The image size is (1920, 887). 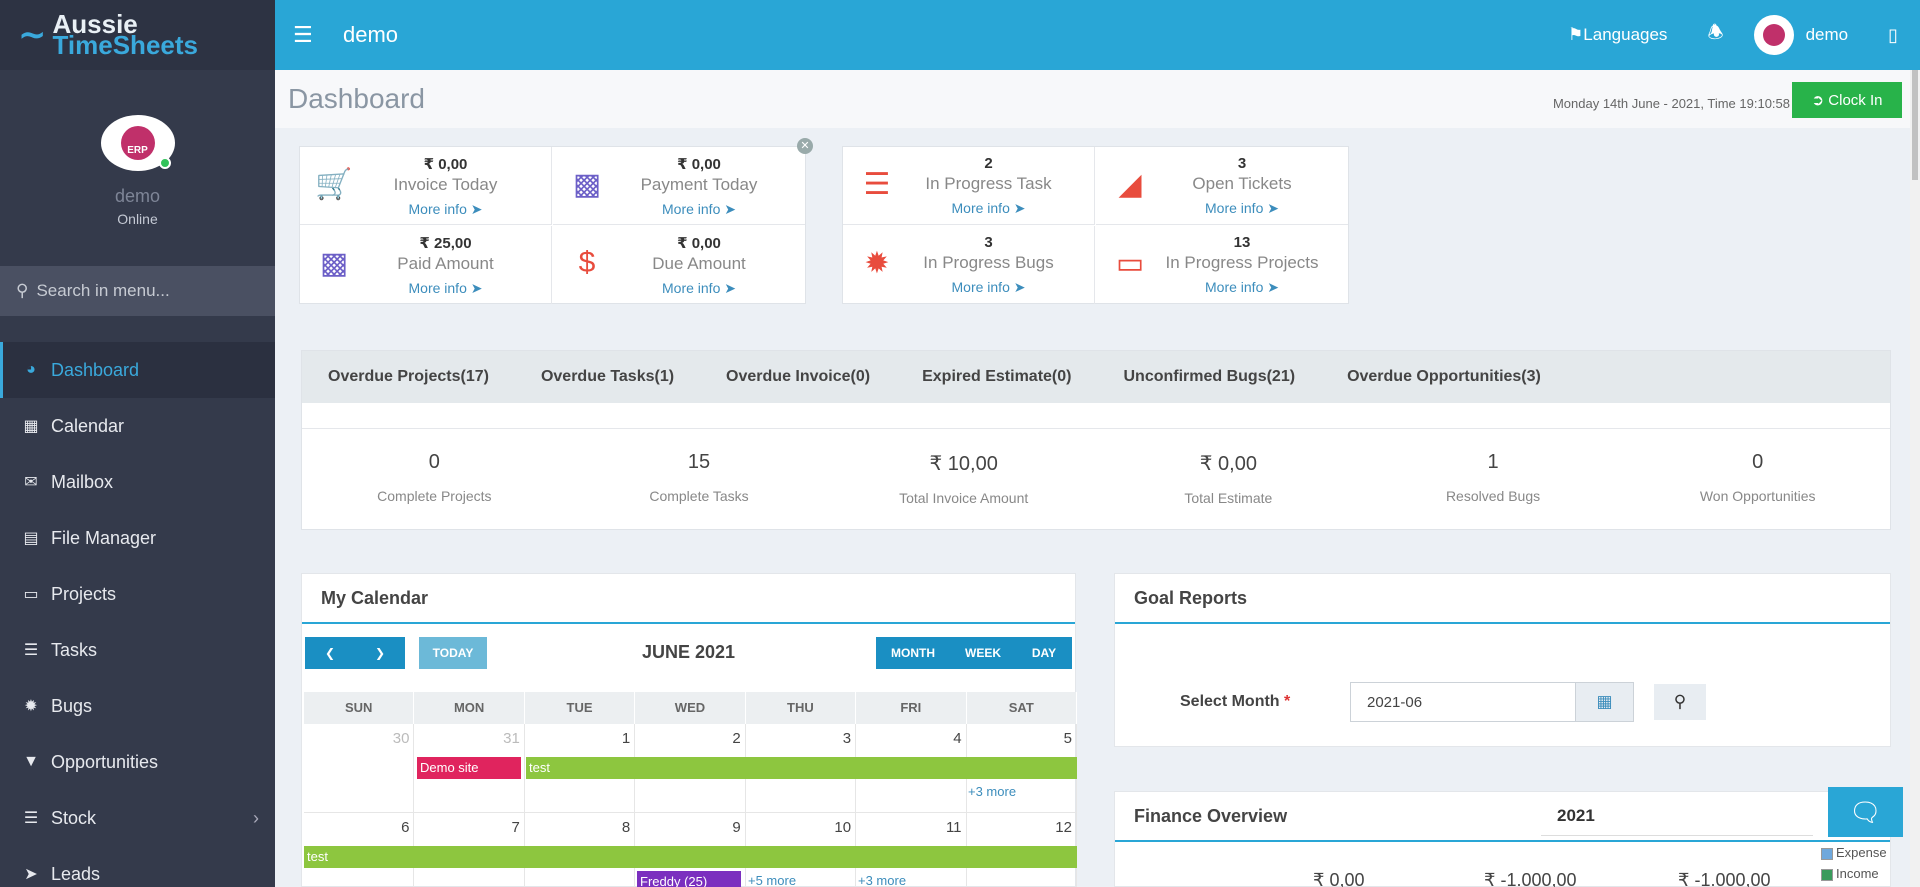 What do you see at coordinates (1463, 702) in the screenshot?
I see `month-input` at bounding box center [1463, 702].